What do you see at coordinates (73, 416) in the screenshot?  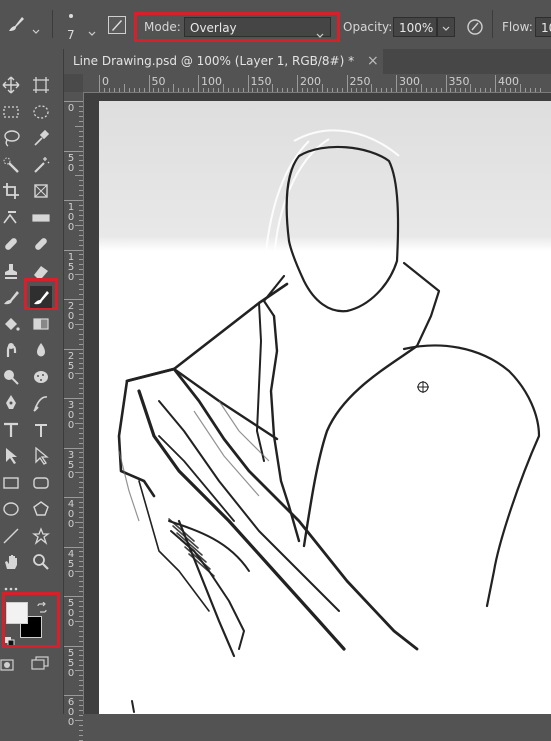 I see `vertical-ruler: 0 50 100 150 200 250 300 350 400 450 500 550 600` at bounding box center [73, 416].